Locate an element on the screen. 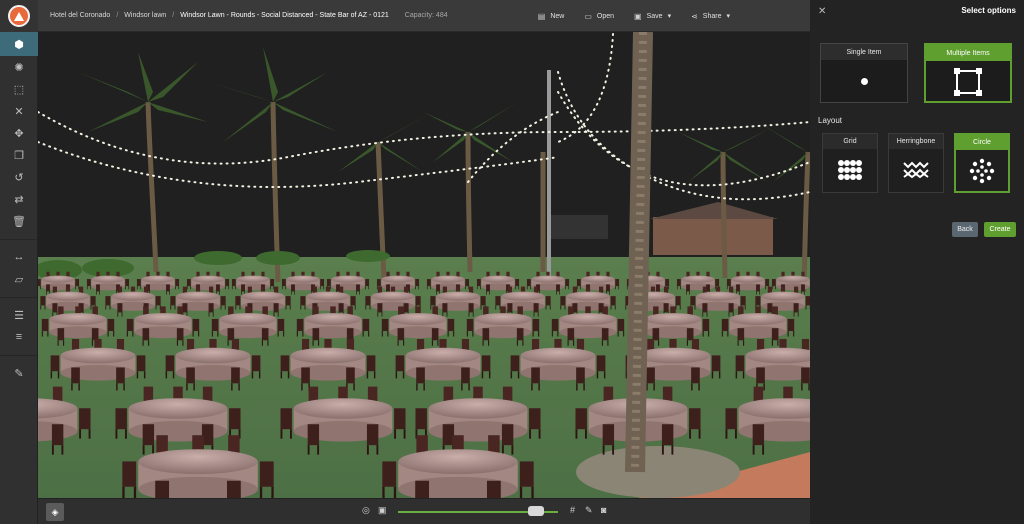 This screenshot has width=1024, height=524. layout-herringbone: Herringbone is located at coordinates (916, 163).